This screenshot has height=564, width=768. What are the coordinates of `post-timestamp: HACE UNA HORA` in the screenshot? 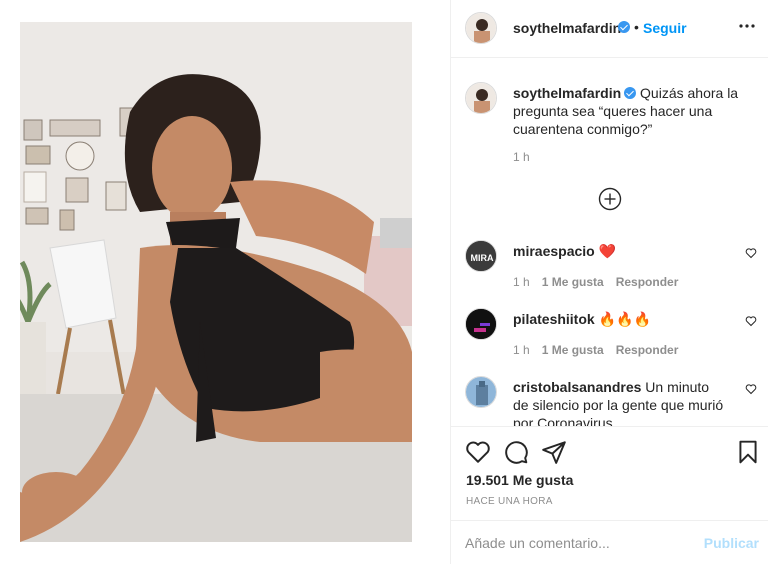 It's located at (509, 501).